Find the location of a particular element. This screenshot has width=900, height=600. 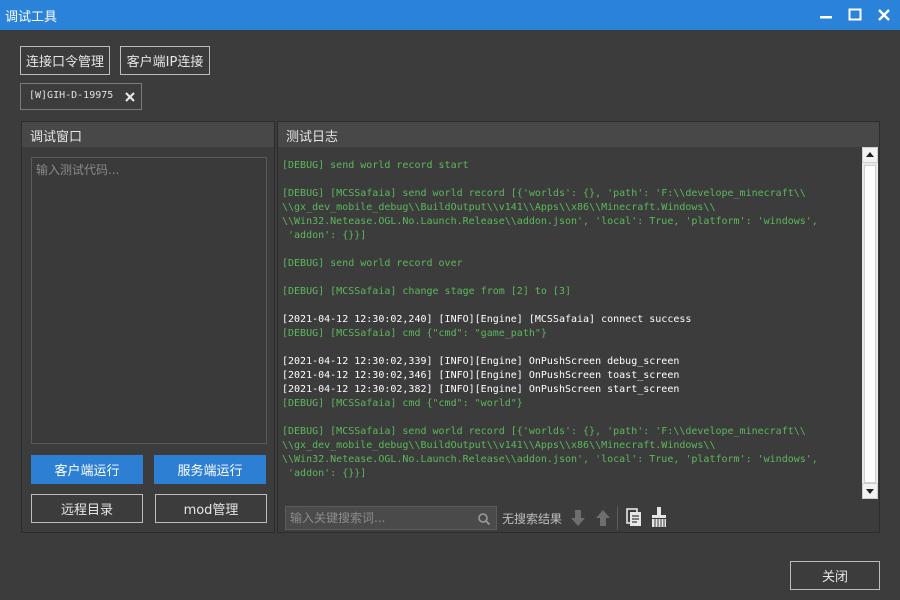

search-next-button is located at coordinates (578, 518).